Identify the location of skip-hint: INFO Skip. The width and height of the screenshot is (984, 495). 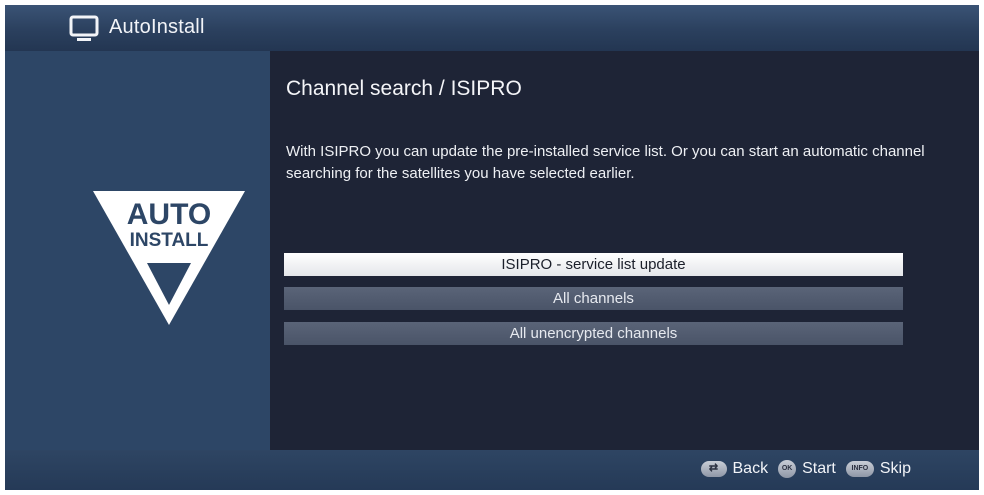
(878, 469).